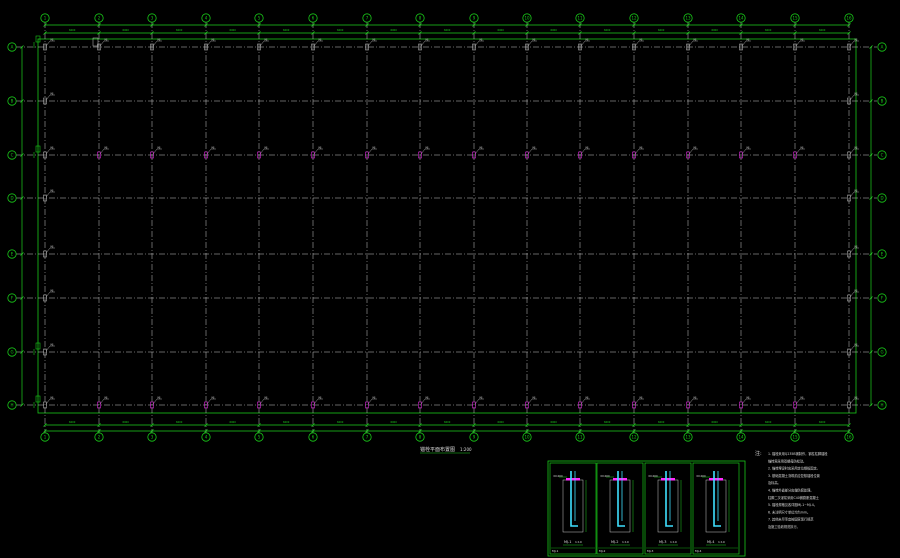 This screenshot has height=558, width=900. Describe the element at coordinates (602, 551) in the screenshot. I see `detail-id: MJ-2` at that location.